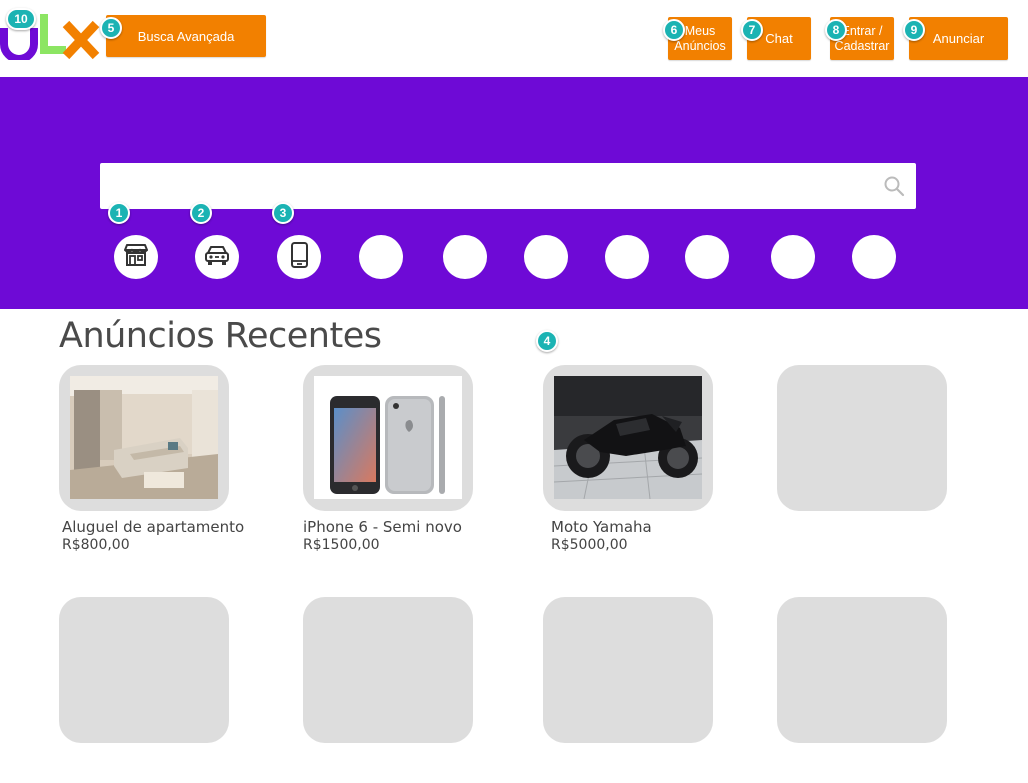 The height and width of the screenshot is (783, 1028). Describe the element at coordinates (283, 213) in the screenshot. I see `annotation-badge: 3` at that location.